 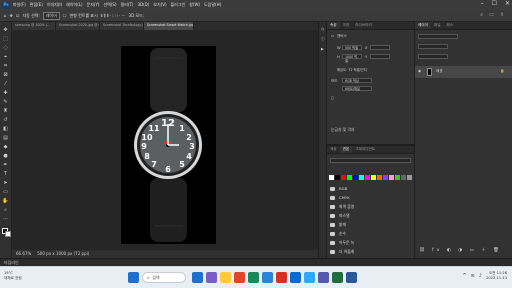 What do you see at coordinates (6, 129) in the screenshot?
I see `eraser-tool-icon: ◧` at bounding box center [6, 129].